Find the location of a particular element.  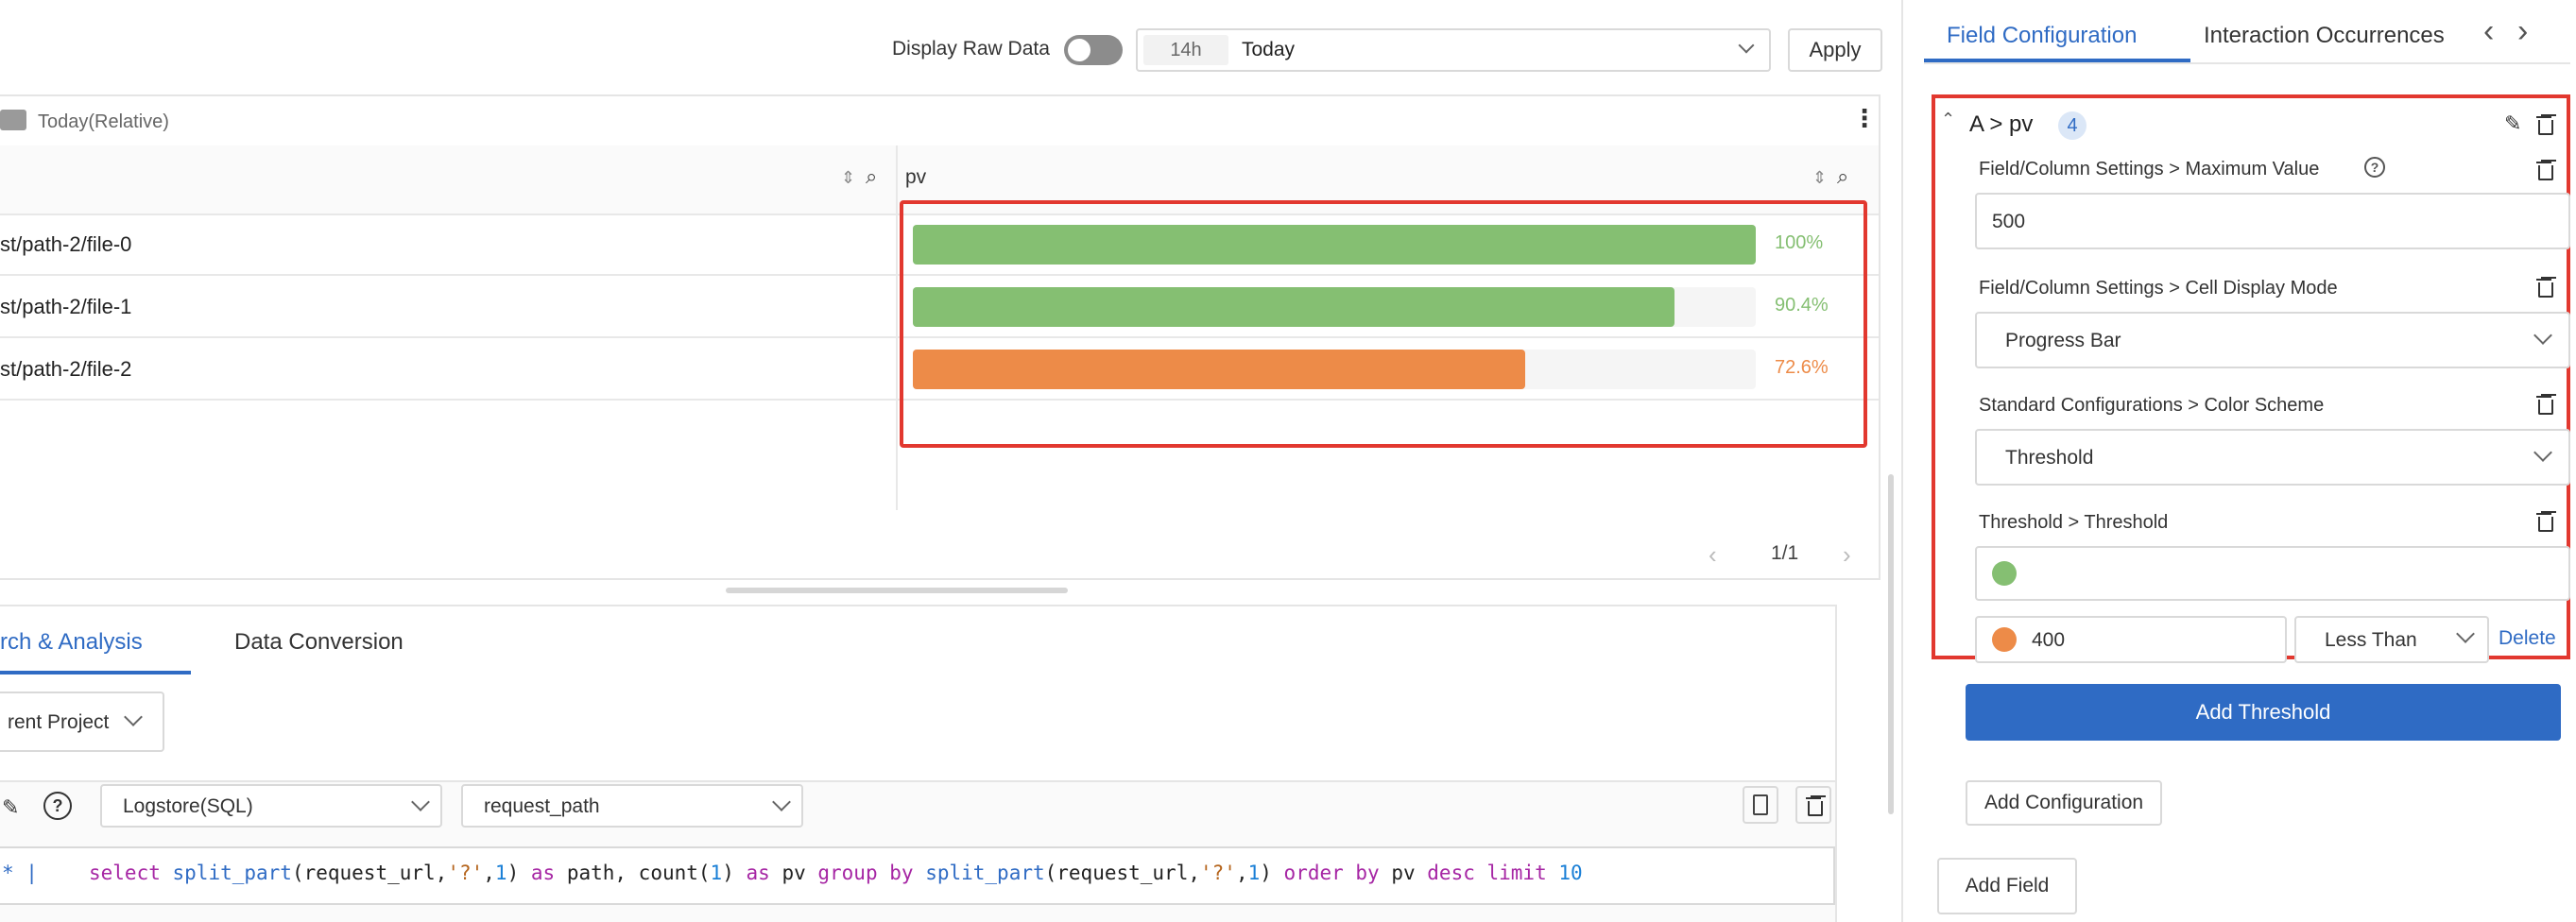

sql-token: order by is located at coordinates (1331, 873).